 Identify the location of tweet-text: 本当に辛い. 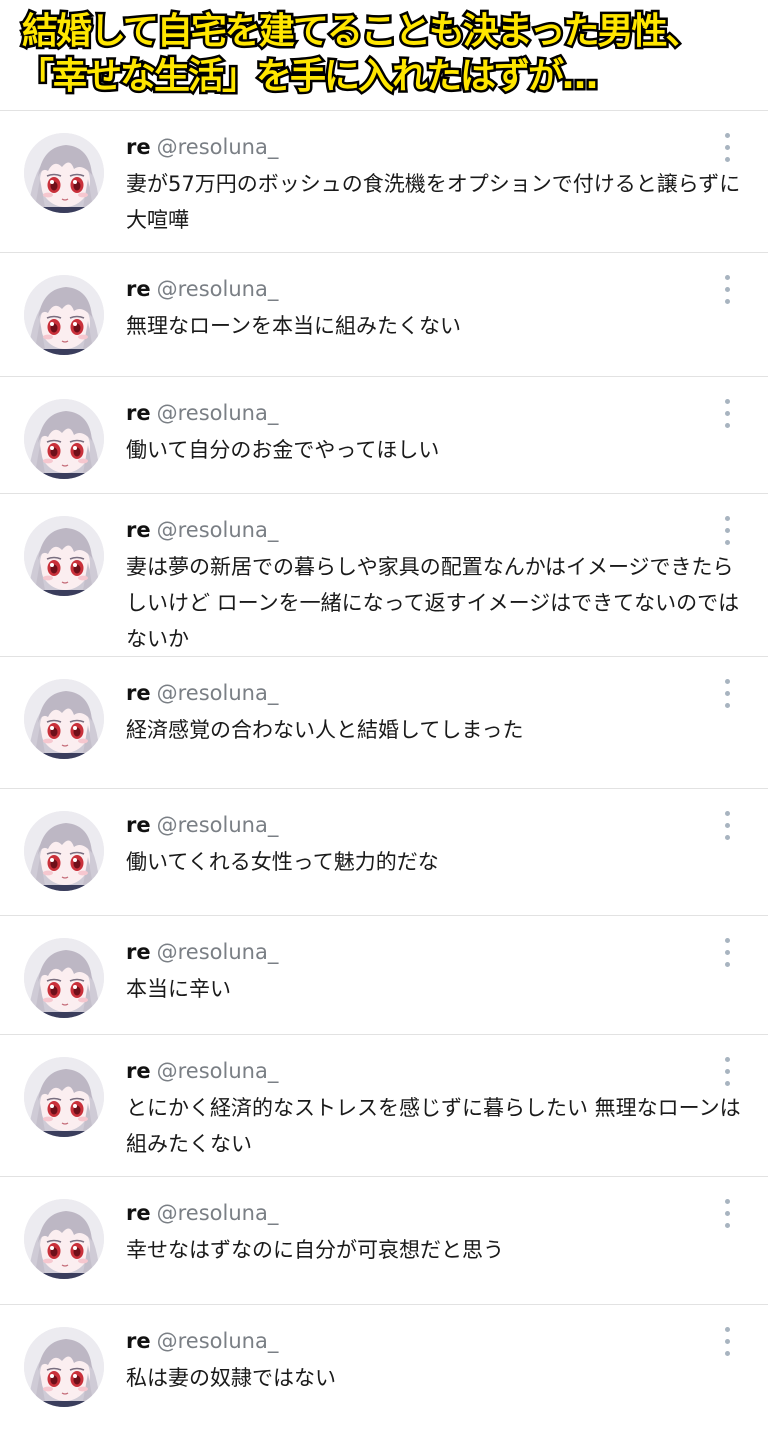
(178, 989).